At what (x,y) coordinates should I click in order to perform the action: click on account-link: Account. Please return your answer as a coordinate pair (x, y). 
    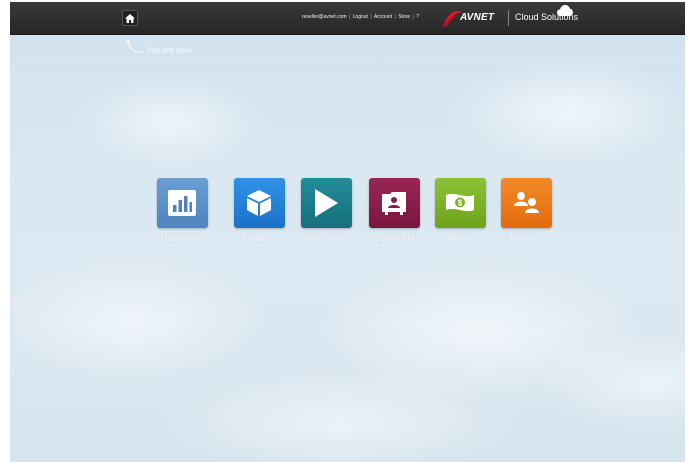
    Looking at the image, I should click on (383, 17).